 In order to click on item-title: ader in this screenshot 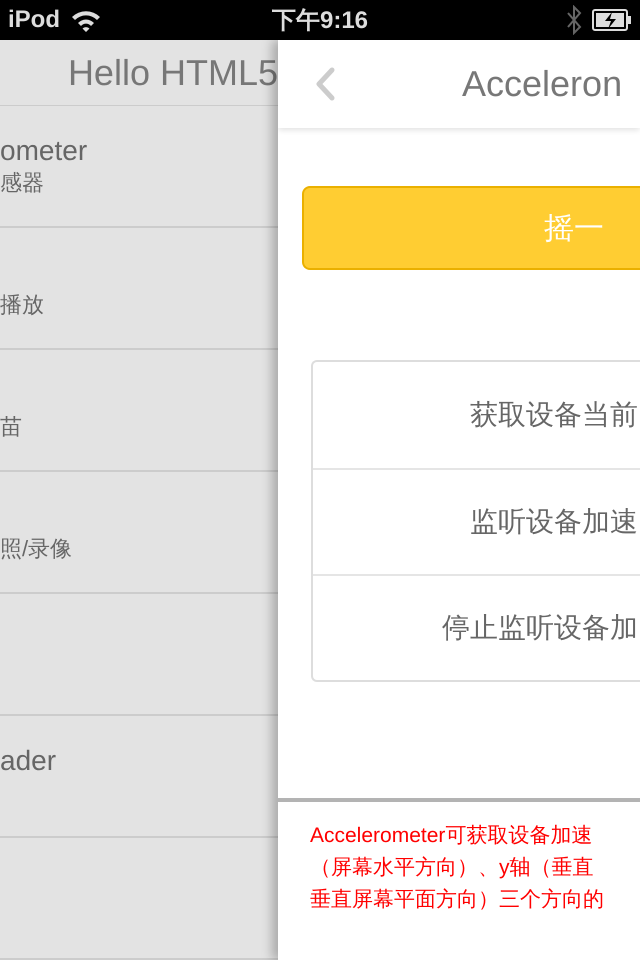, I will do `click(28, 761)`.